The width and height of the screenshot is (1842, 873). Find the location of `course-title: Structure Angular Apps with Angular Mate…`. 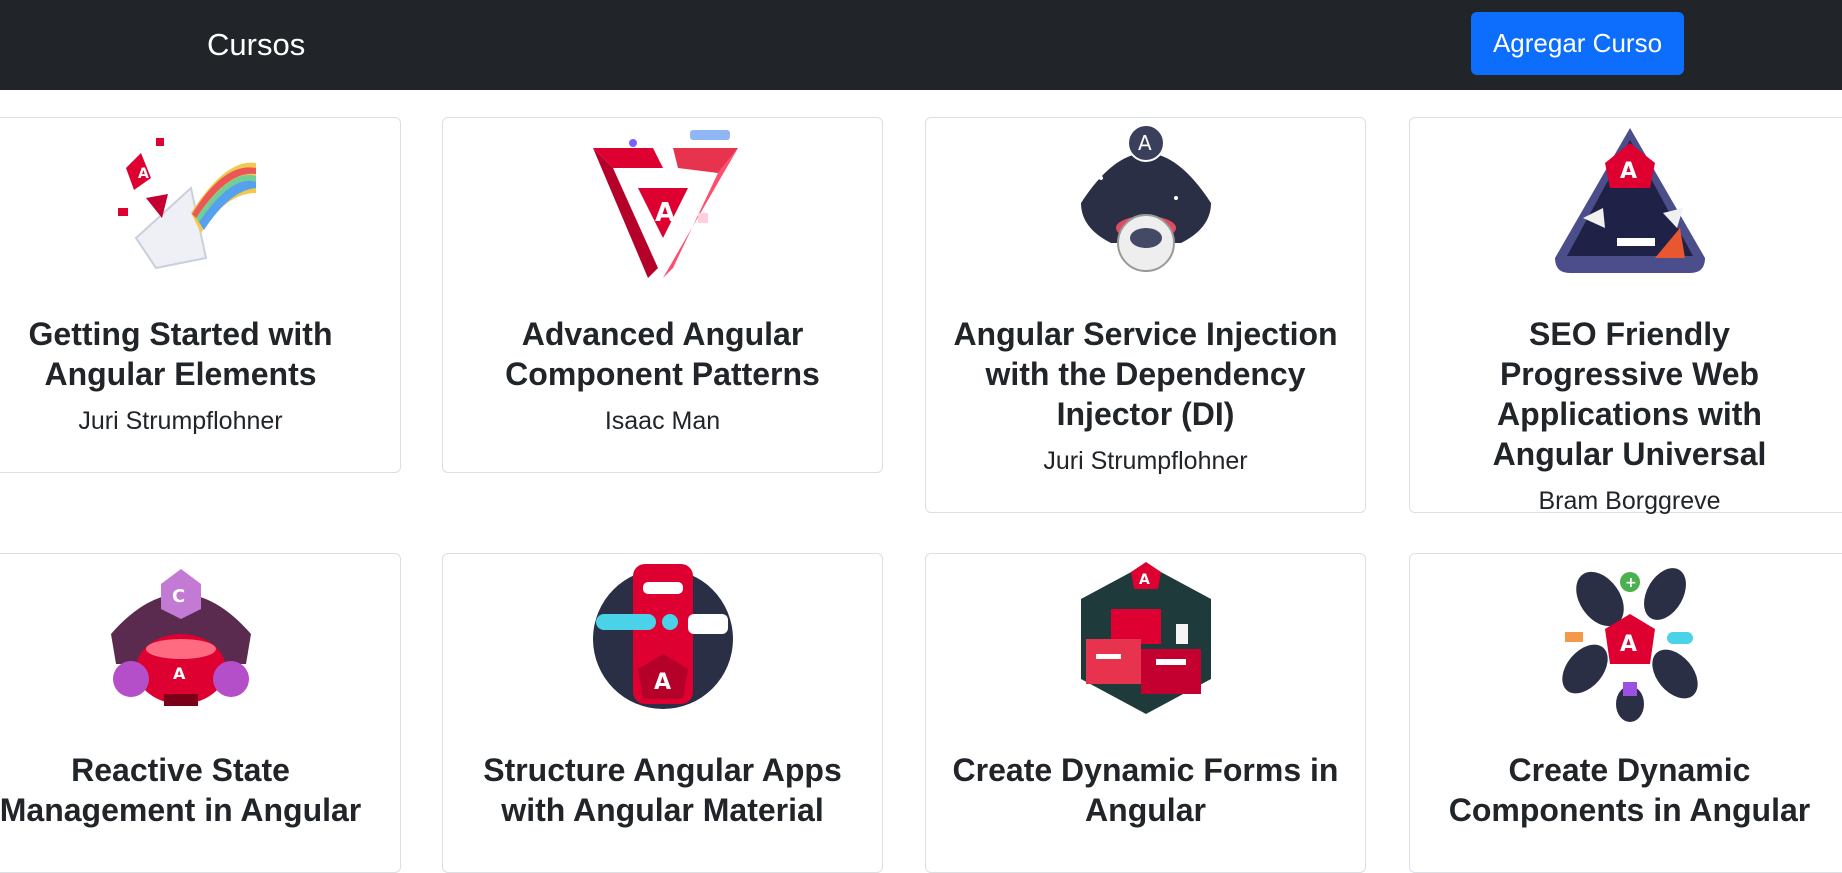

course-title: Structure Angular Apps with Angular Mate… is located at coordinates (662, 790).